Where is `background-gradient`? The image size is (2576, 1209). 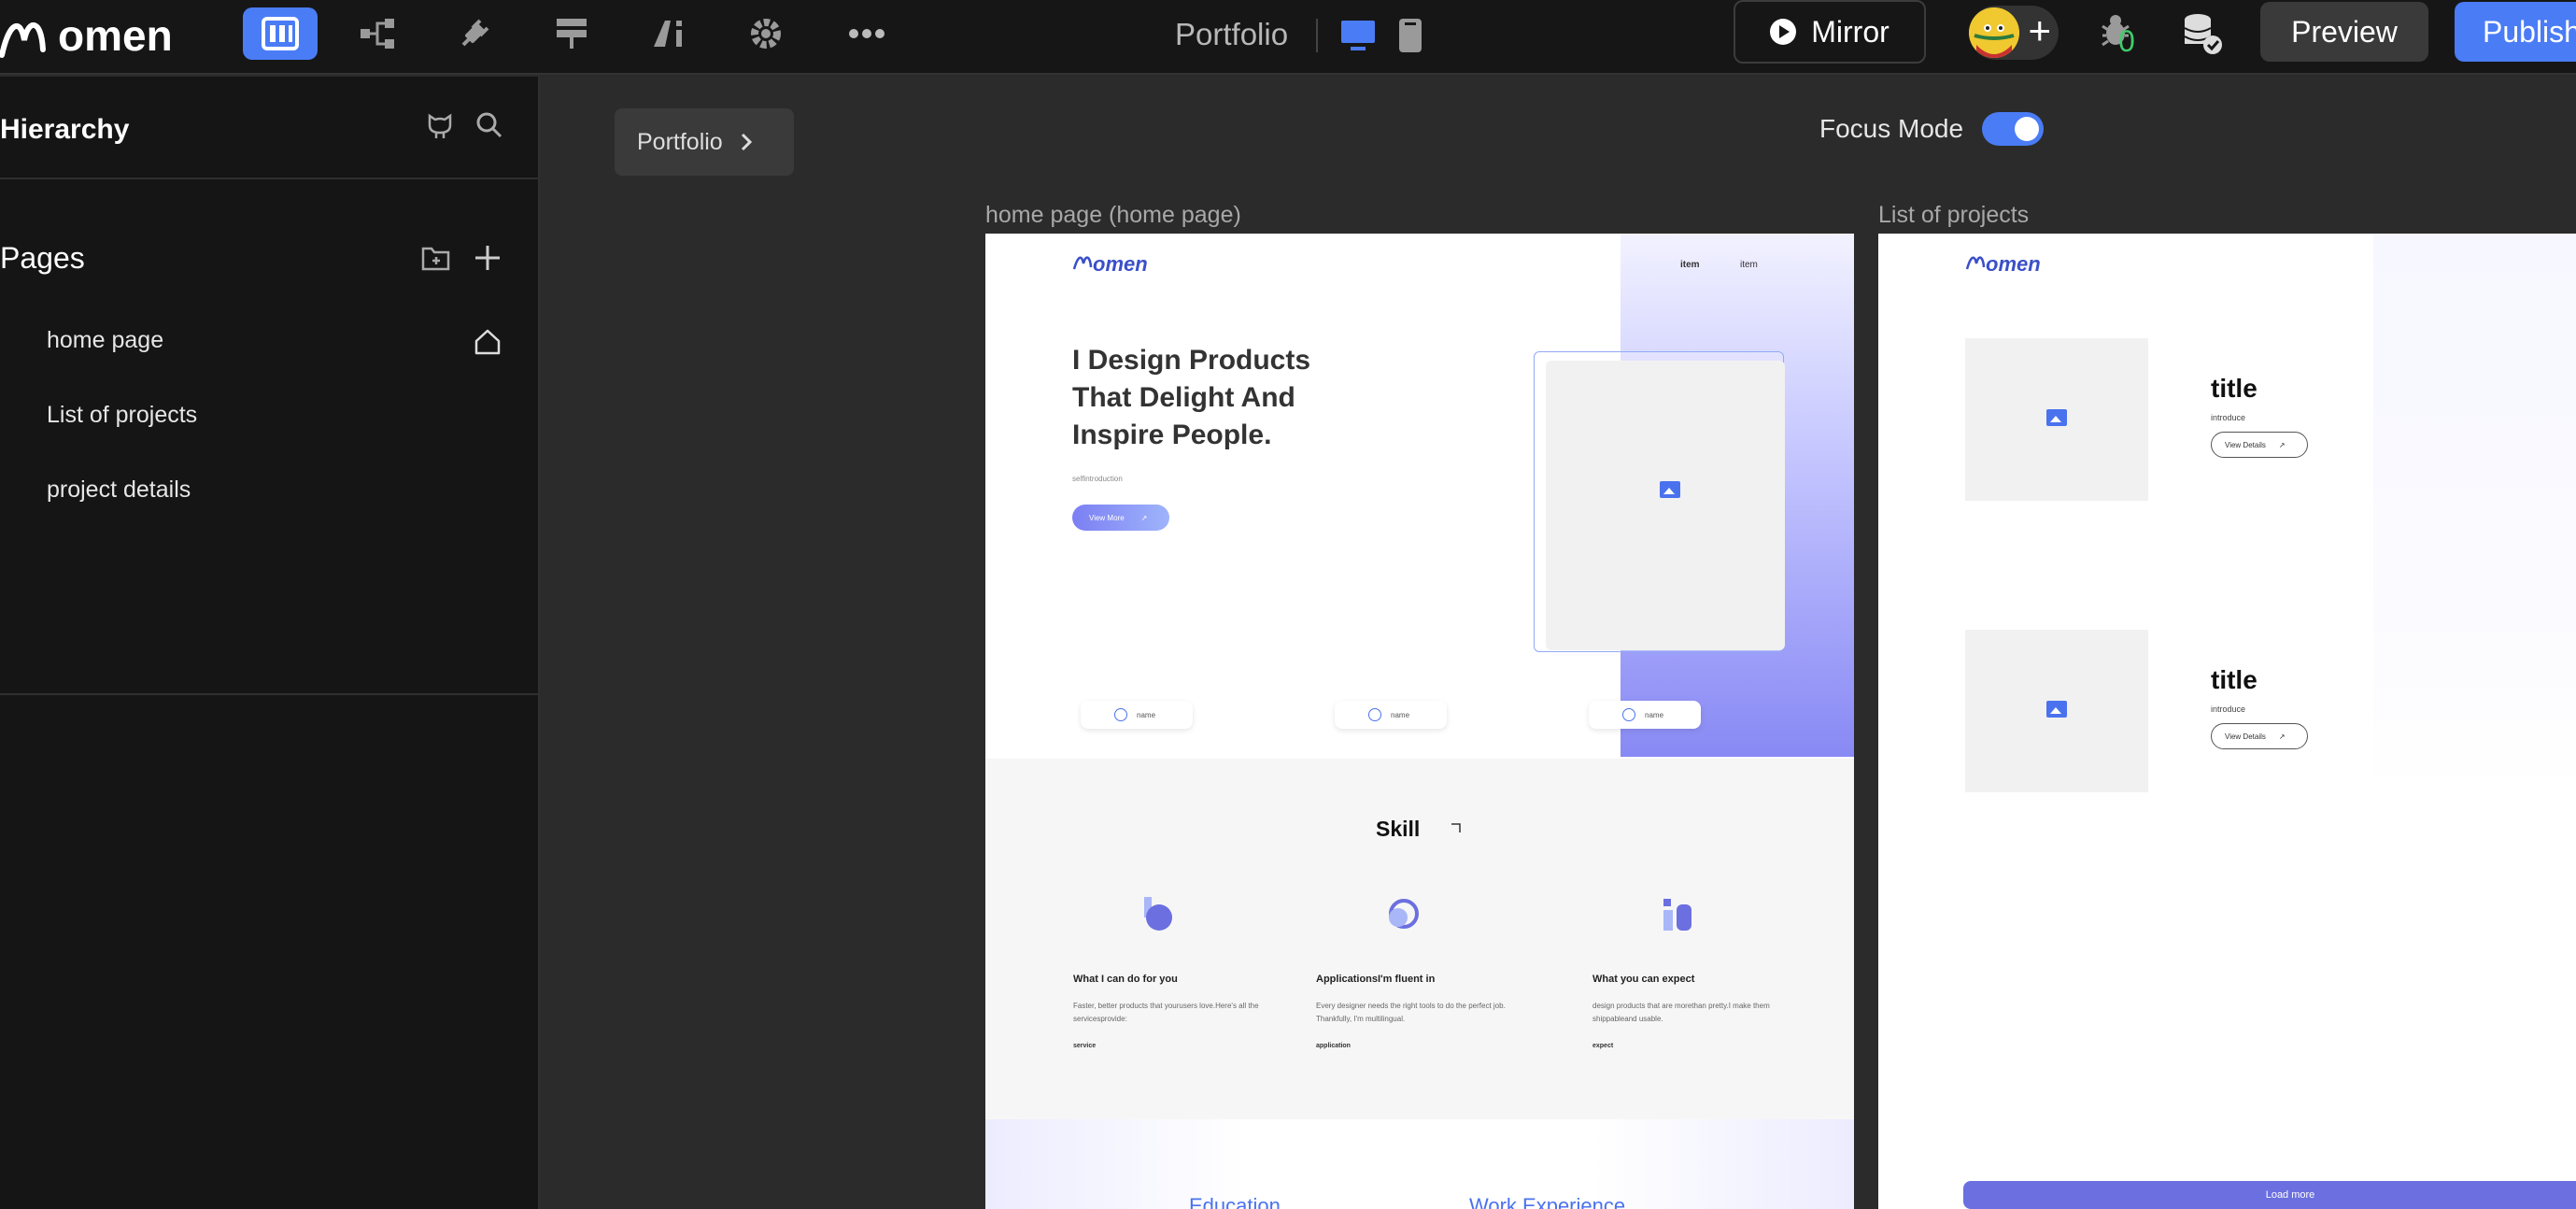
background-gradient is located at coordinates (2474, 514).